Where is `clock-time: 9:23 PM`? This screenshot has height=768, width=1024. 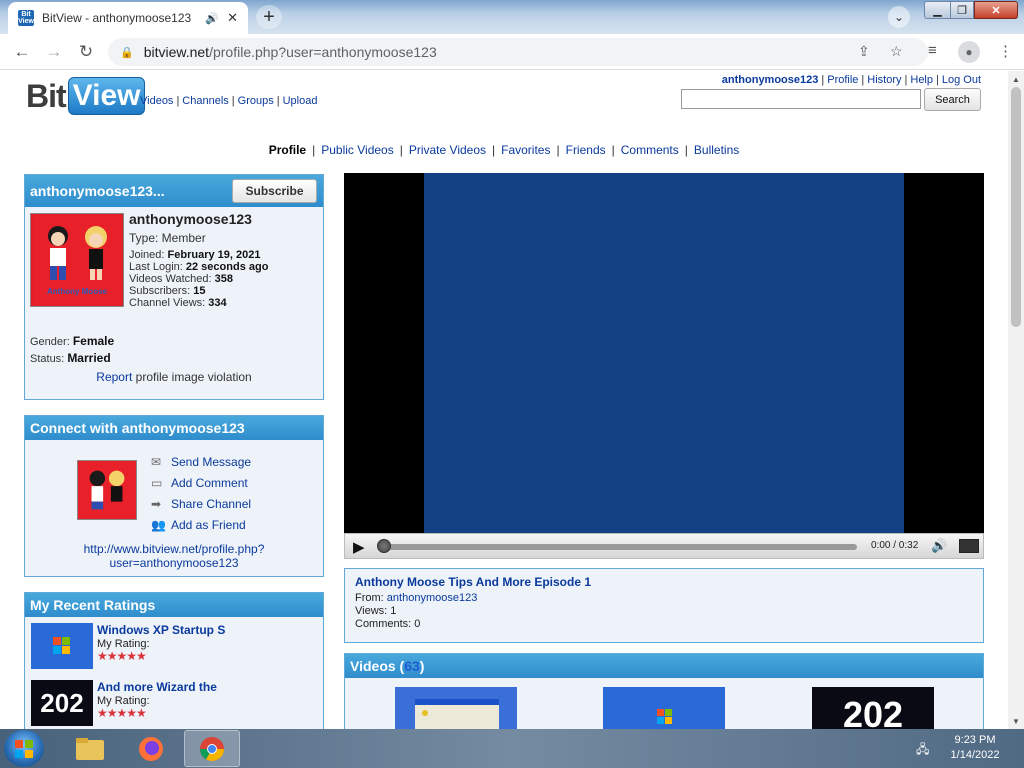 clock-time: 9:23 PM is located at coordinates (975, 740).